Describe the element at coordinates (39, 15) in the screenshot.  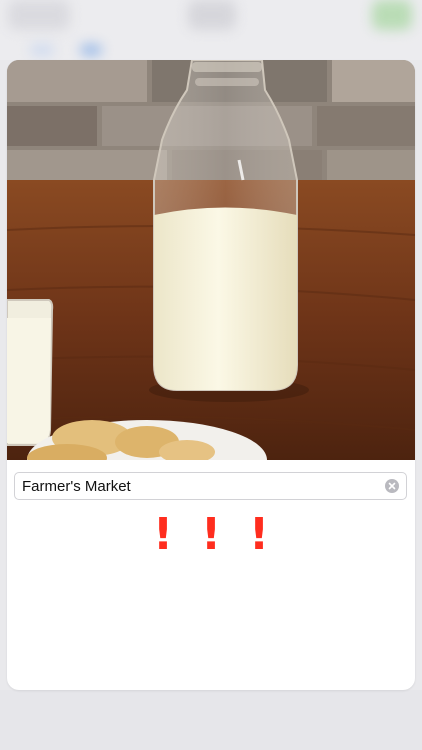
I see `background-blur-left` at that location.